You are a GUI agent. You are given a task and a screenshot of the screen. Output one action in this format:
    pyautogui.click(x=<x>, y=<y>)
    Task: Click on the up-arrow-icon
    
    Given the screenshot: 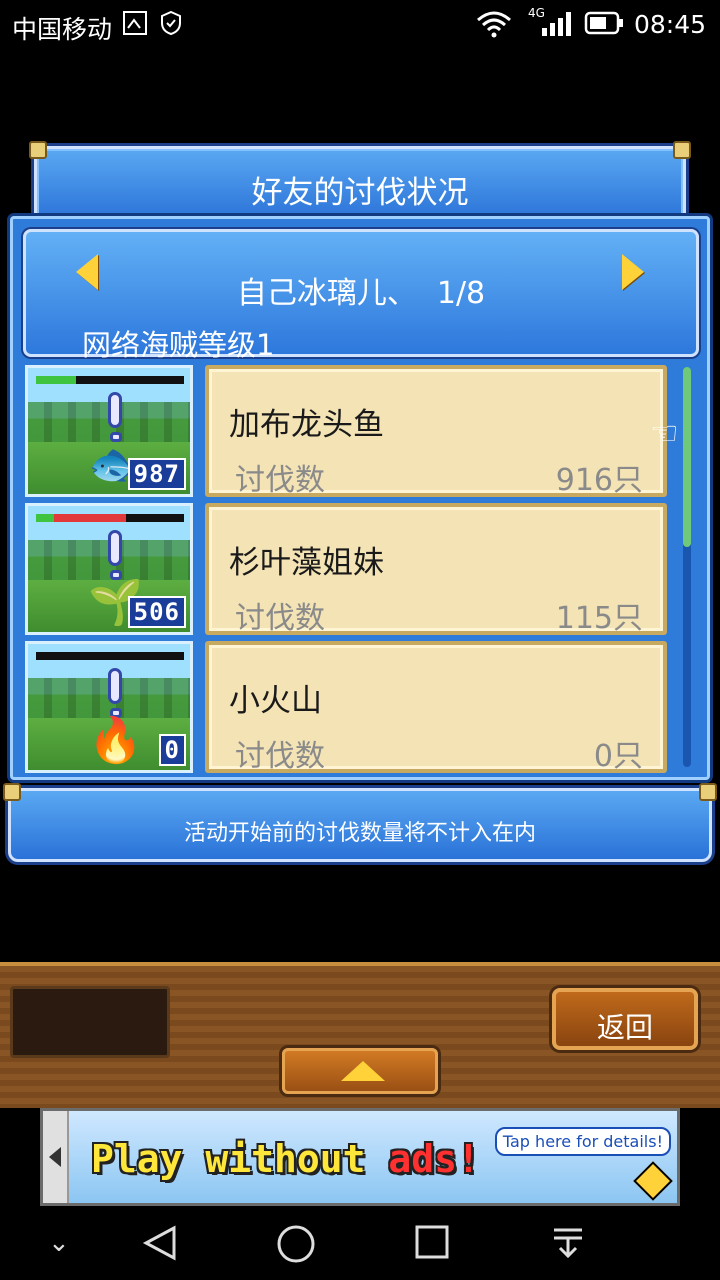 What is the action you would take?
    pyautogui.click(x=363, y=1071)
    